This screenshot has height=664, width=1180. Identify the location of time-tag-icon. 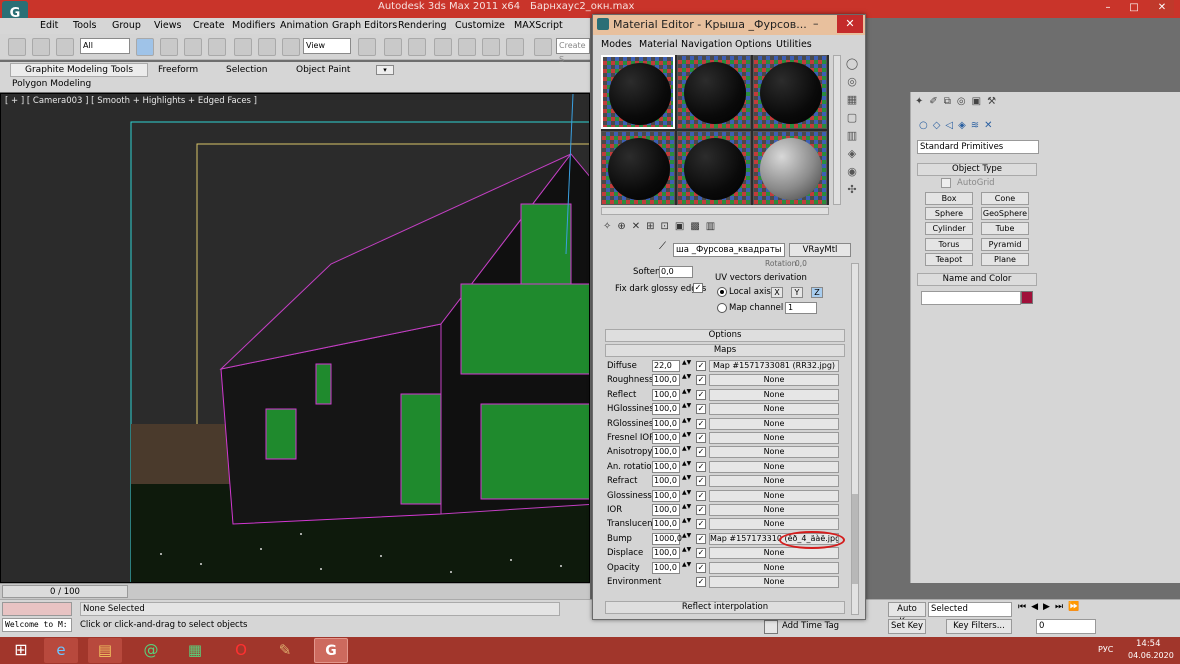
(771, 627).